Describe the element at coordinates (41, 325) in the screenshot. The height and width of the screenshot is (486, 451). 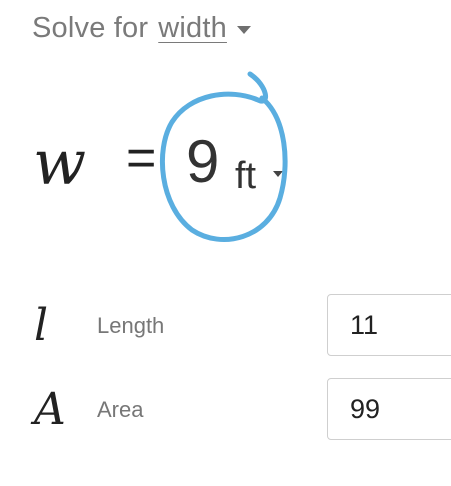
I see `length-symbol: l` at that location.